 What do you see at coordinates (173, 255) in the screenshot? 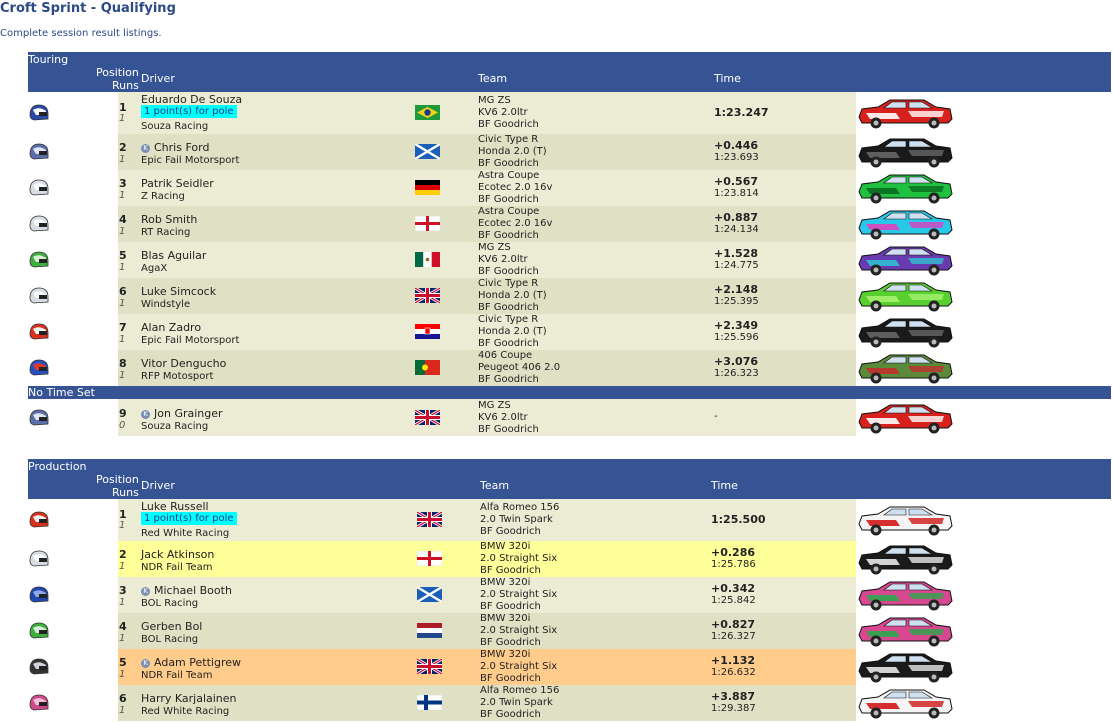
I see `driver-name: Blas Aguilar` at bounding box center [173, 255].